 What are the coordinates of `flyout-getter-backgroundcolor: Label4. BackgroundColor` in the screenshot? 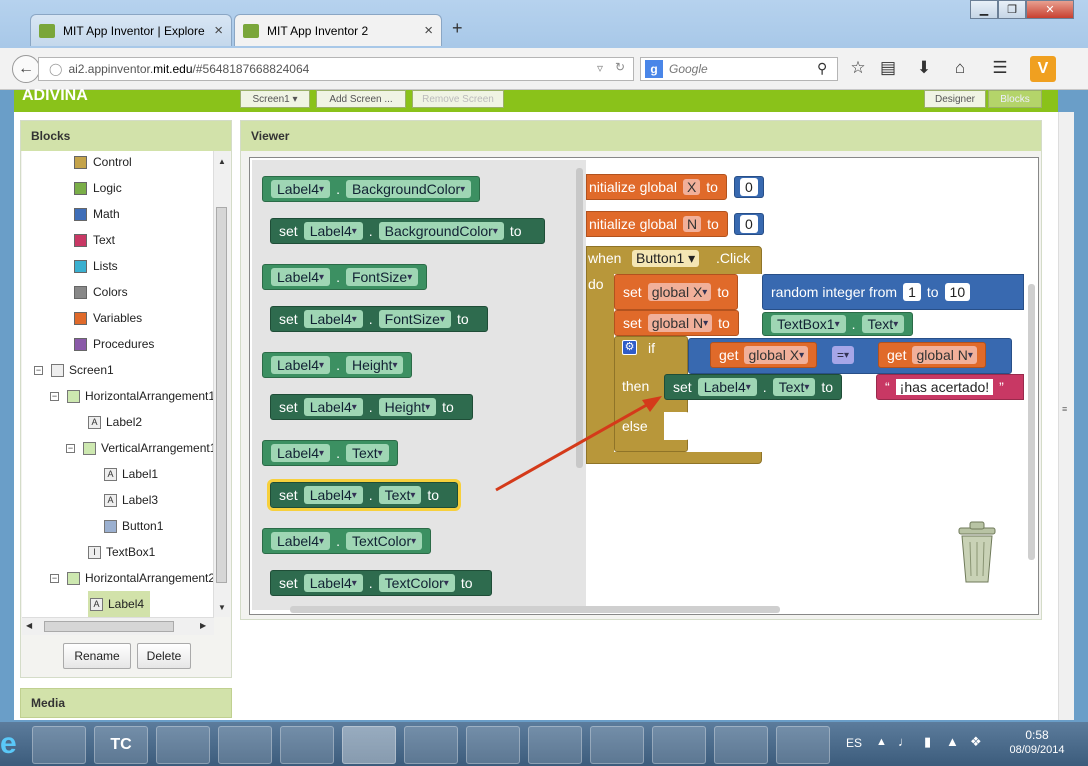 It's located at (371, 189).